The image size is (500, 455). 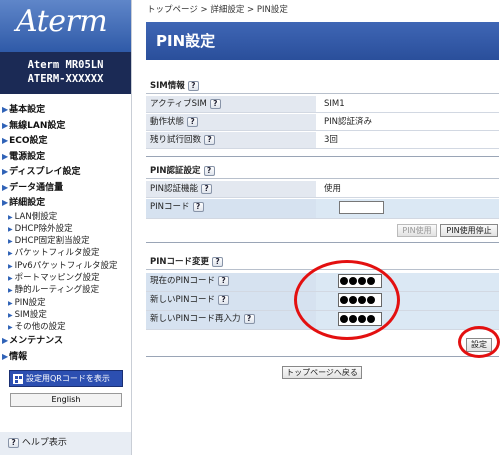 What do you see at coordinates (65, 241) in the screenshot?
I see `sidebar-item: ▶ DHCP固定割当設定` at bounding box center [65, 241].